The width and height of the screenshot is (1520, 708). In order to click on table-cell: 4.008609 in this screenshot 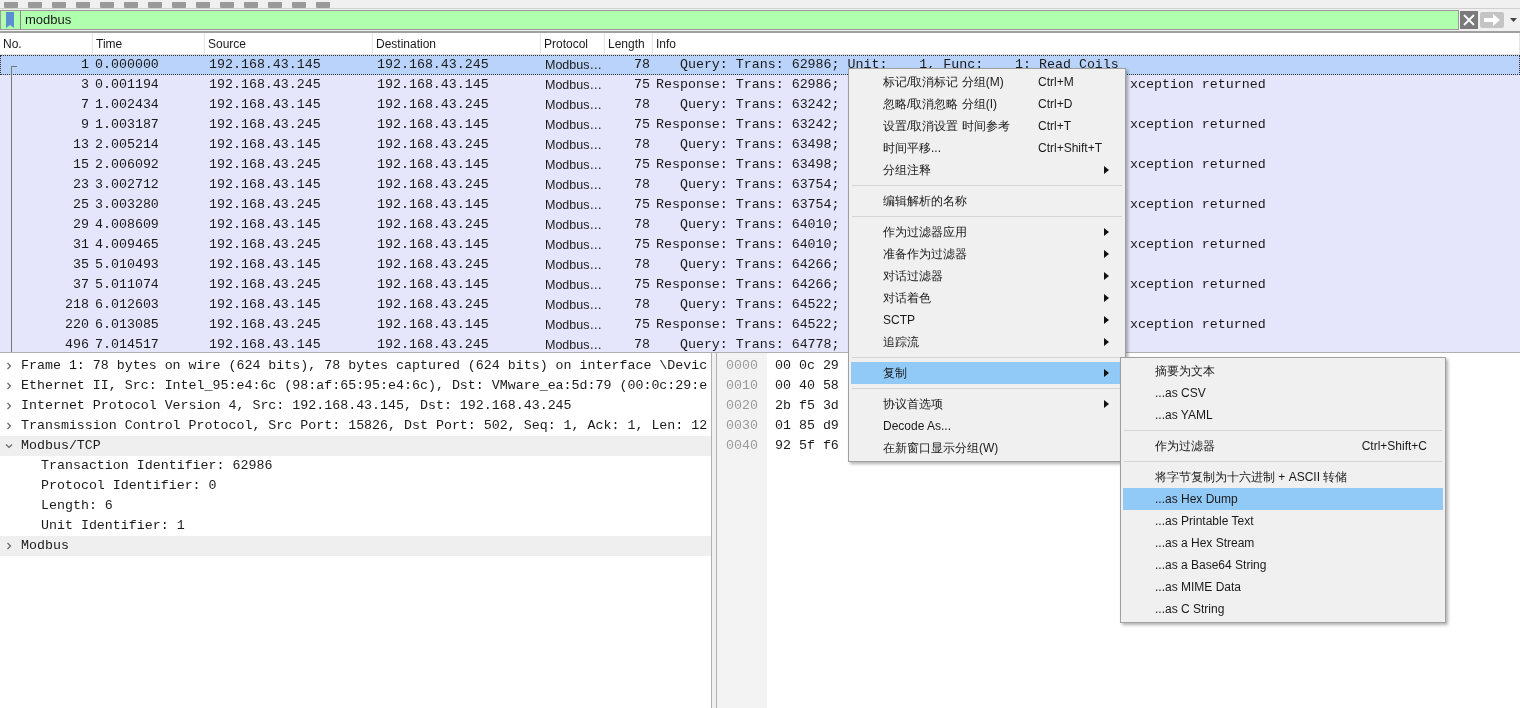, I will do `click(127, 225)`.